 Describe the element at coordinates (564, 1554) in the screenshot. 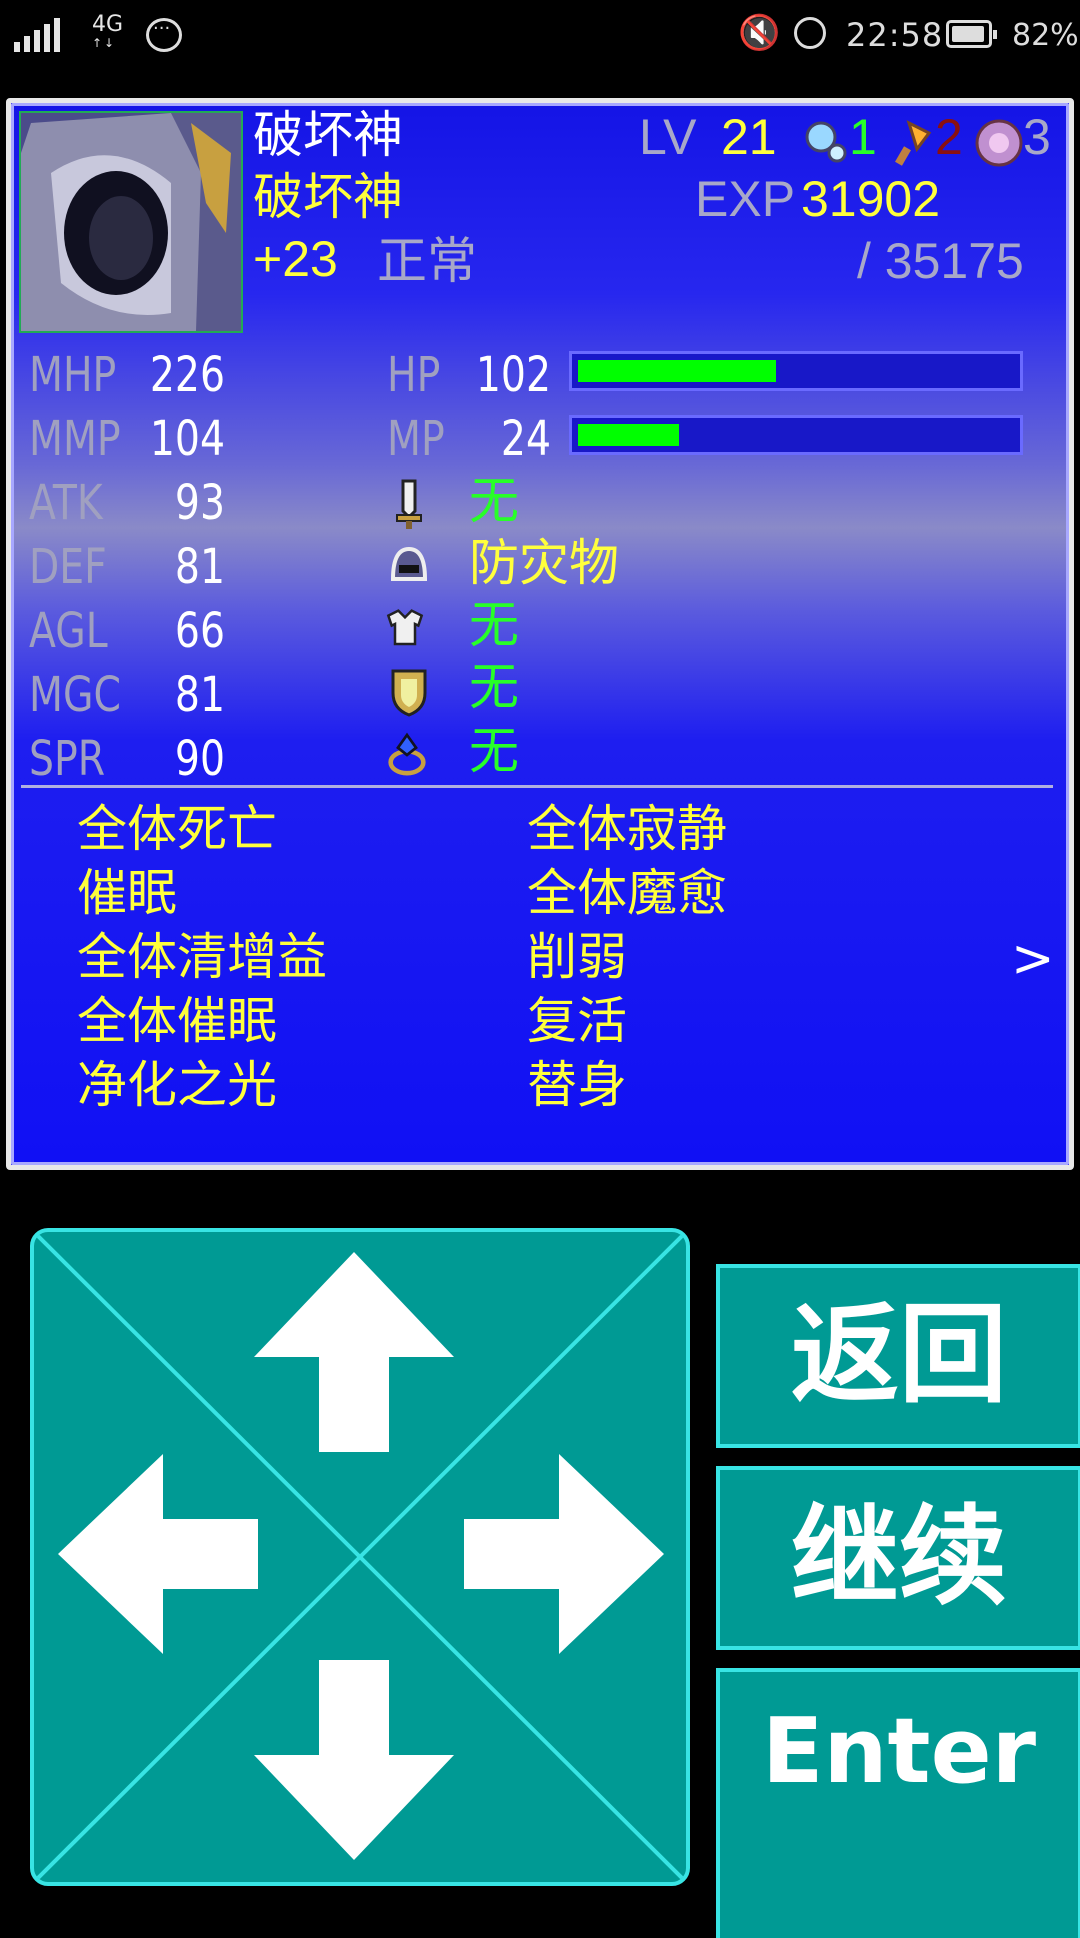

I see `right-arrow-button` at that location.